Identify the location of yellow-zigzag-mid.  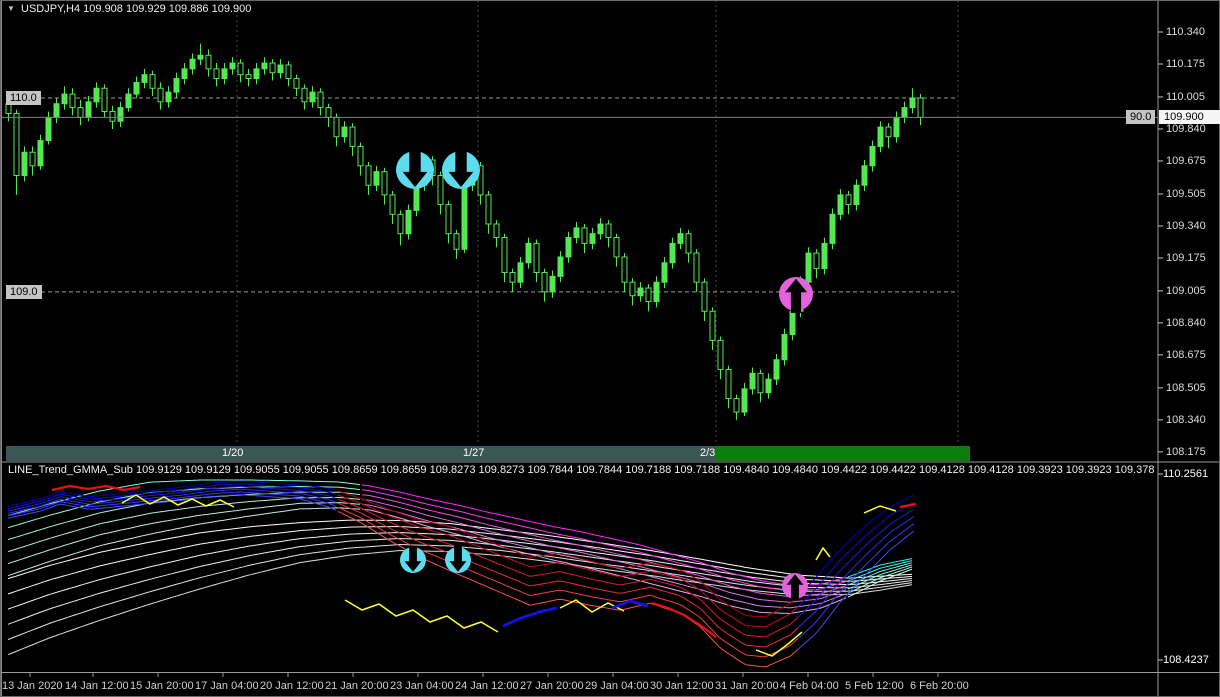
(421, 616).